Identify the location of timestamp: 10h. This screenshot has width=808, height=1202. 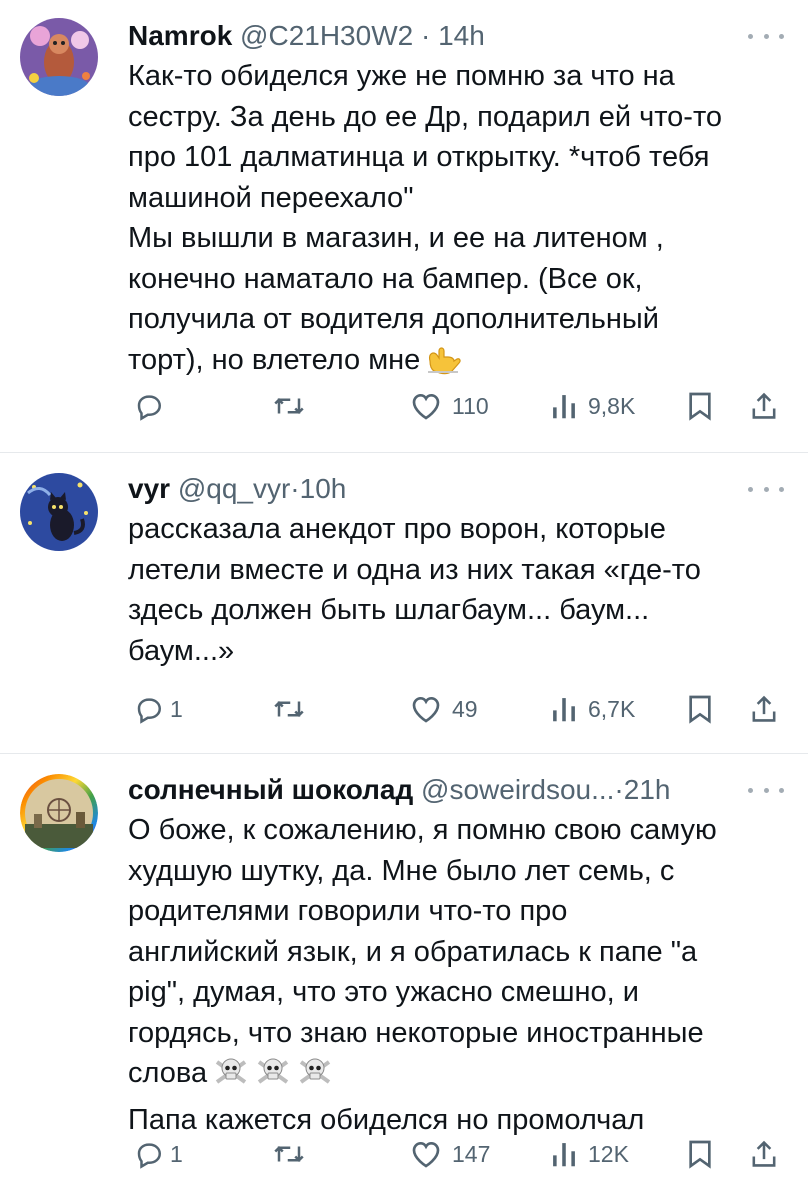
(323, 488).